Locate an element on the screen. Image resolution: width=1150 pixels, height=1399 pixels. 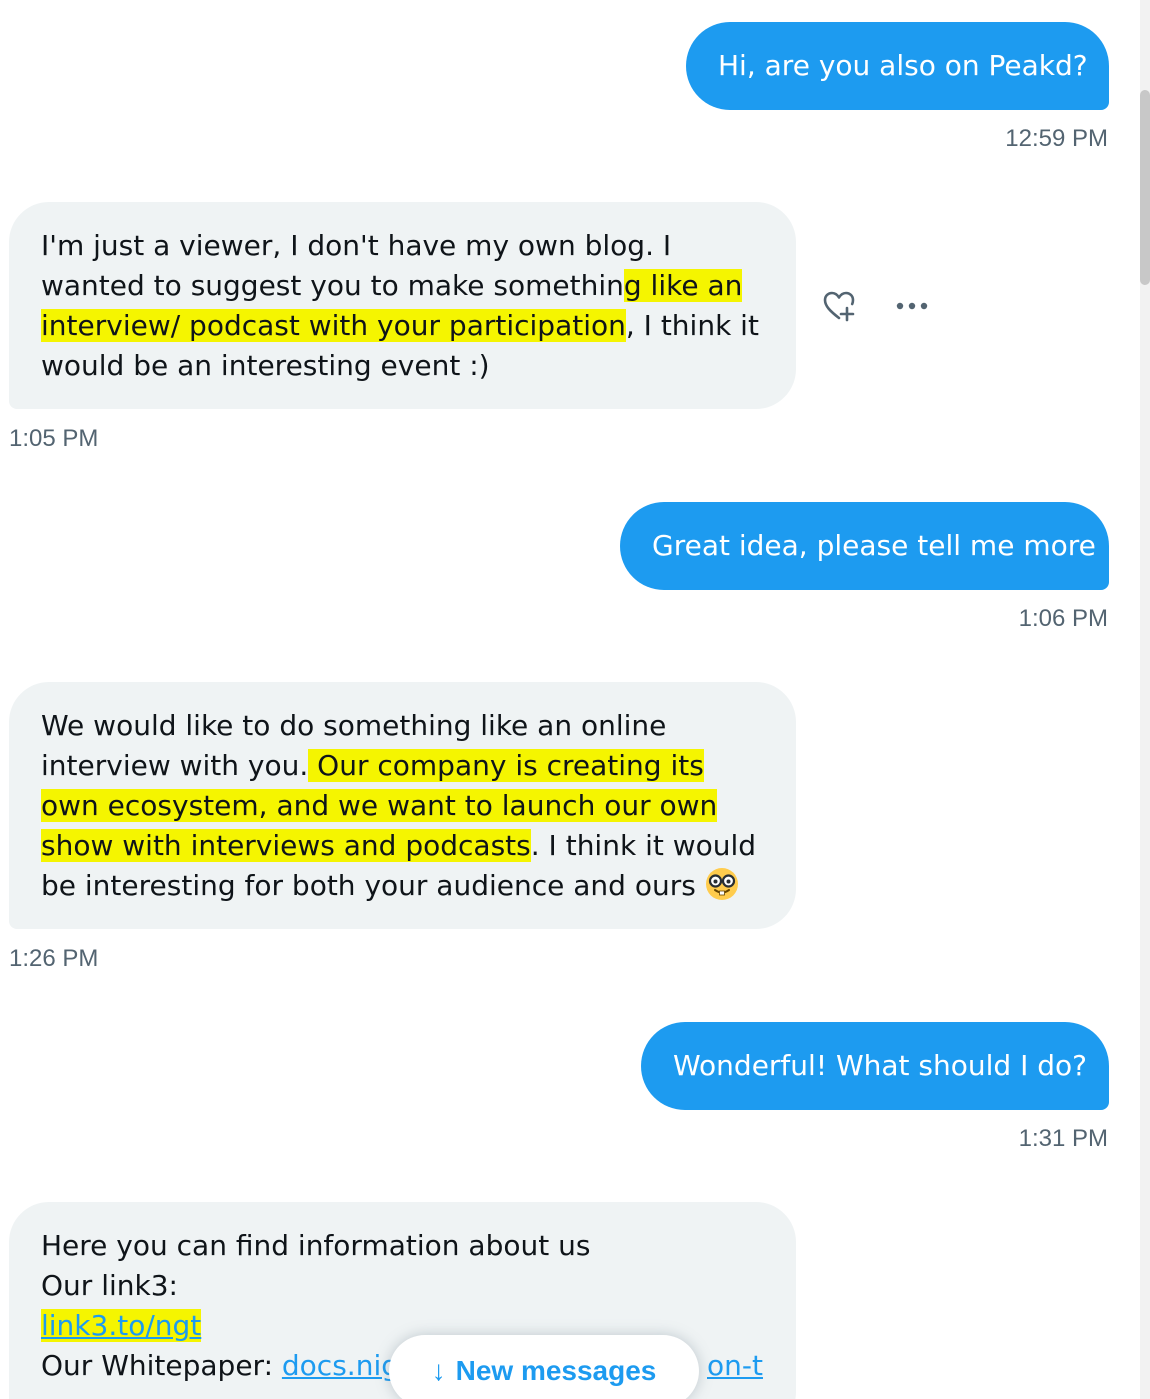
message-timestamp: 1:05 PM is located at coordinates (54, 438).